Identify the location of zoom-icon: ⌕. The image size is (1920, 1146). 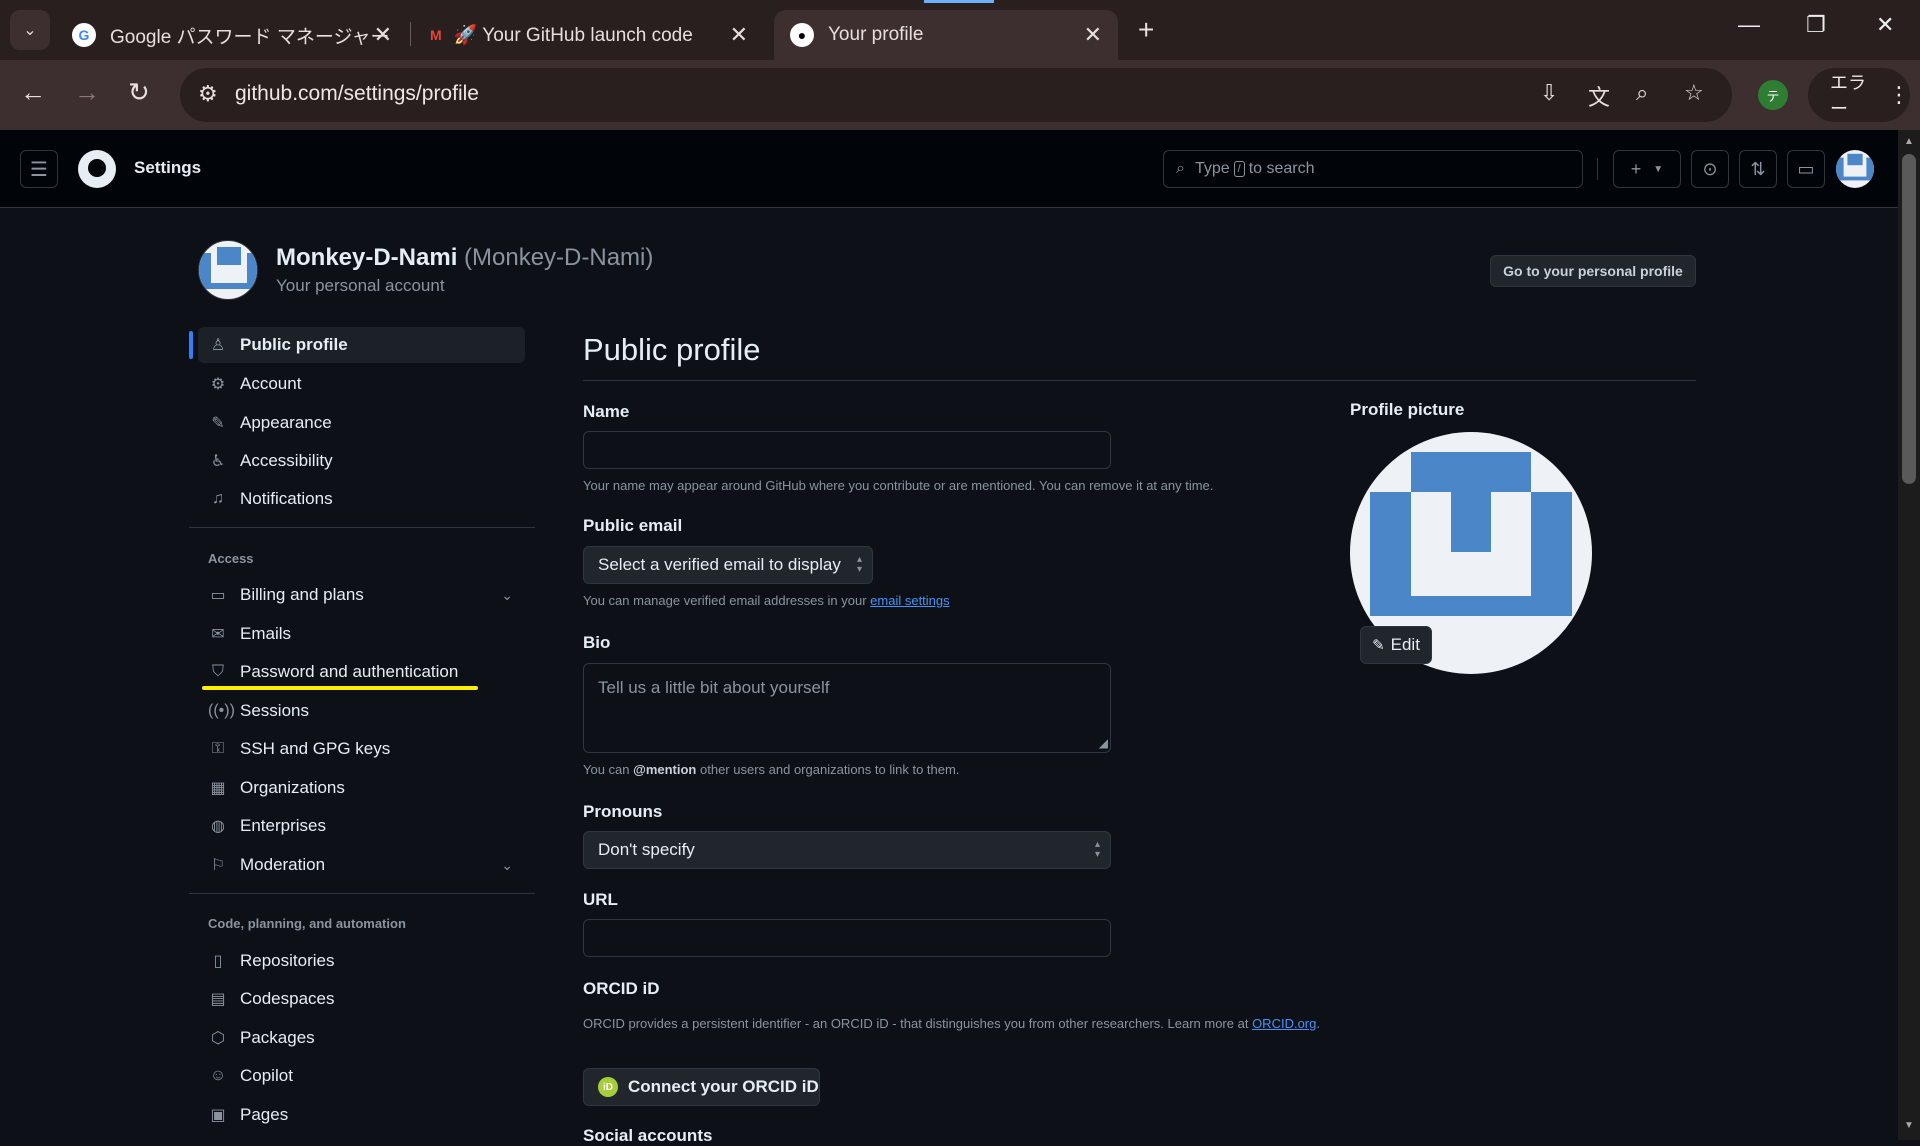
(1642, 93).